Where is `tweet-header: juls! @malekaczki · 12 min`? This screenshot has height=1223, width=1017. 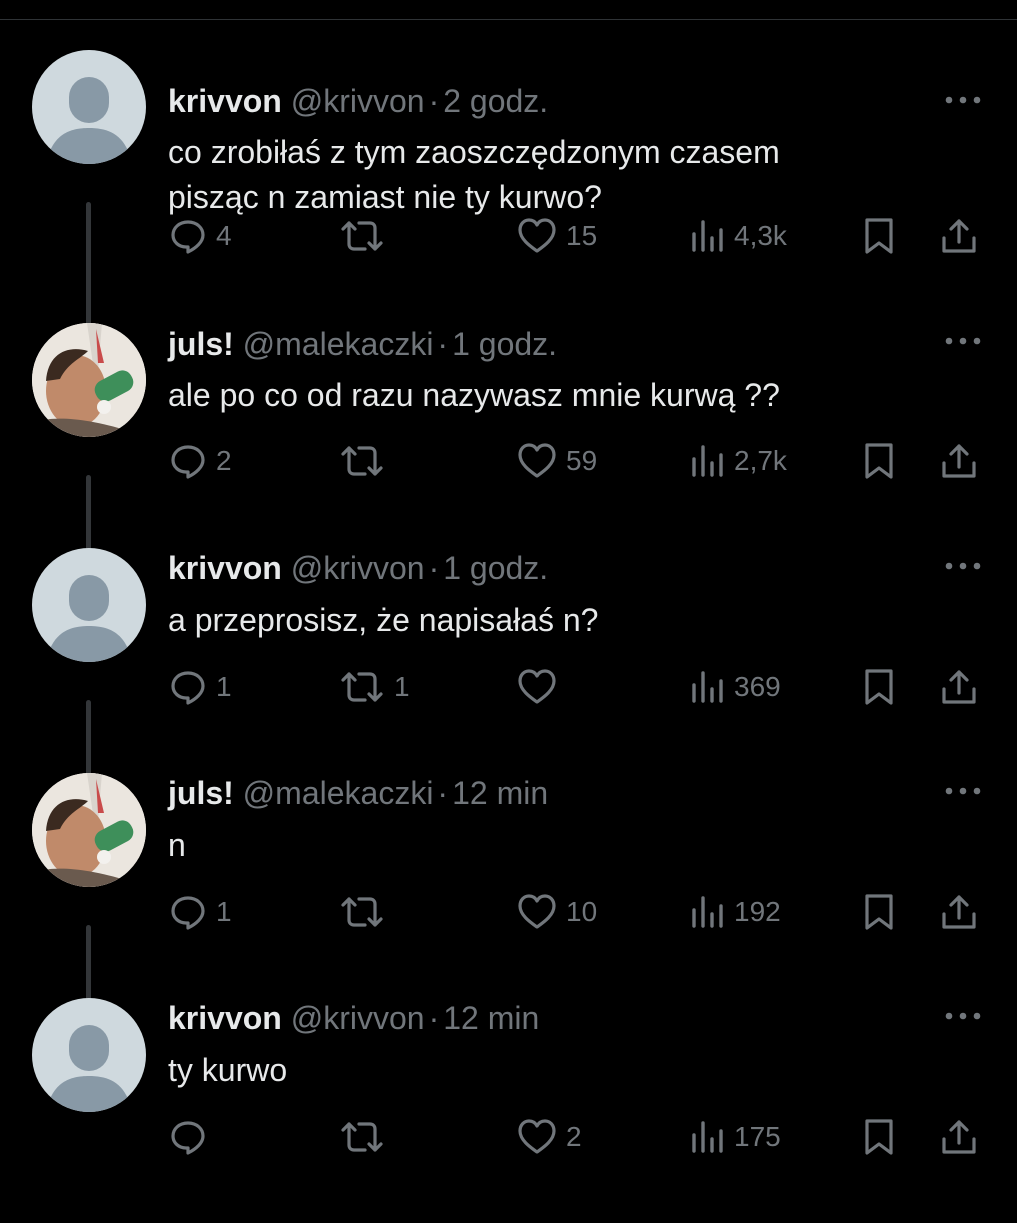
tweet-header: juls! @malekaczki · 12 min is located at coordinates (358, 793).